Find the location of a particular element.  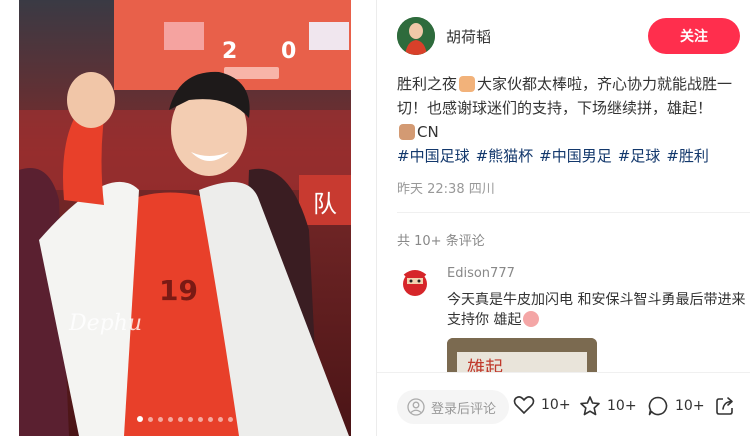

section-divider is located at coordinates (573, 212).